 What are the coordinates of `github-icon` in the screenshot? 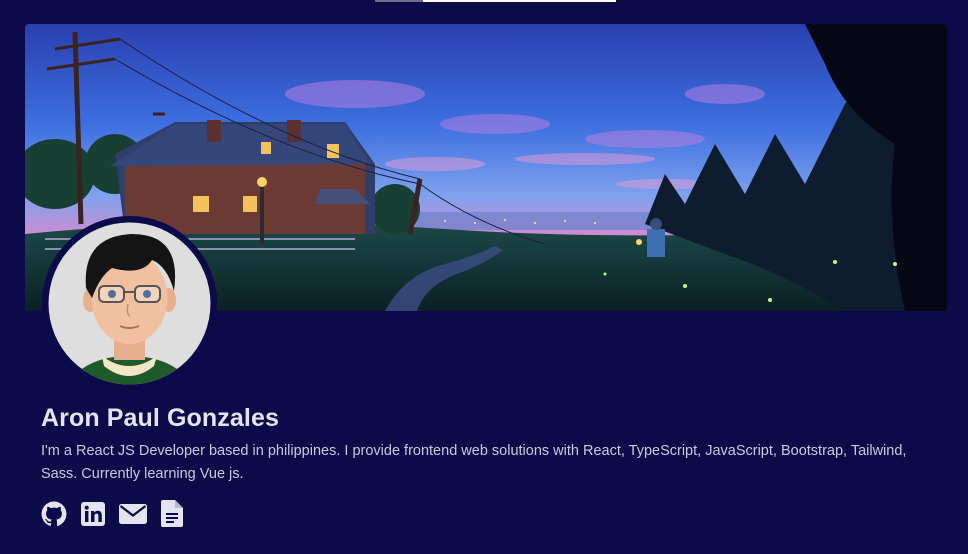 It's located at (54, 513).